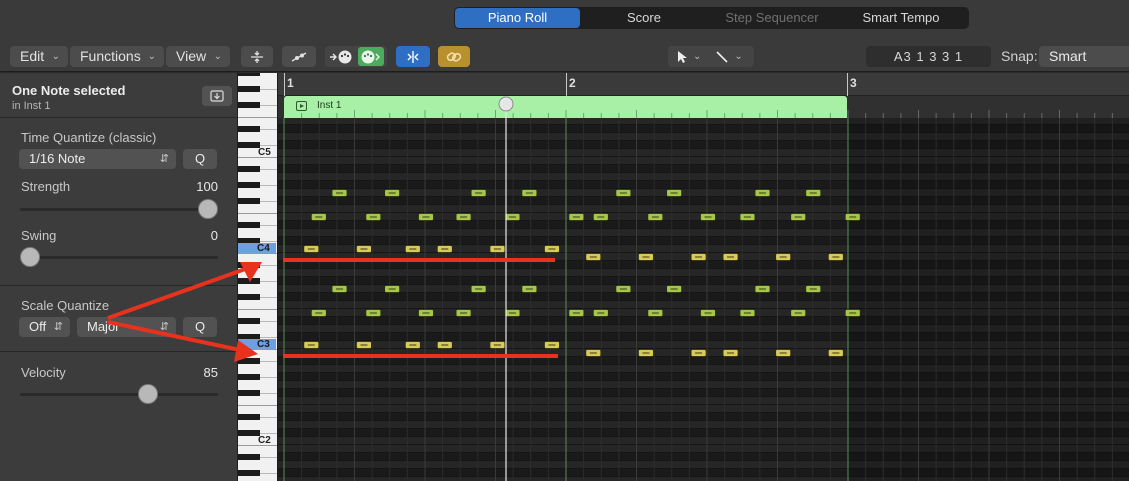 This screenshot has height=481, width=1129. I want to click on piano-keyboard: C5 C4 C3 C2, so click(258, 277).